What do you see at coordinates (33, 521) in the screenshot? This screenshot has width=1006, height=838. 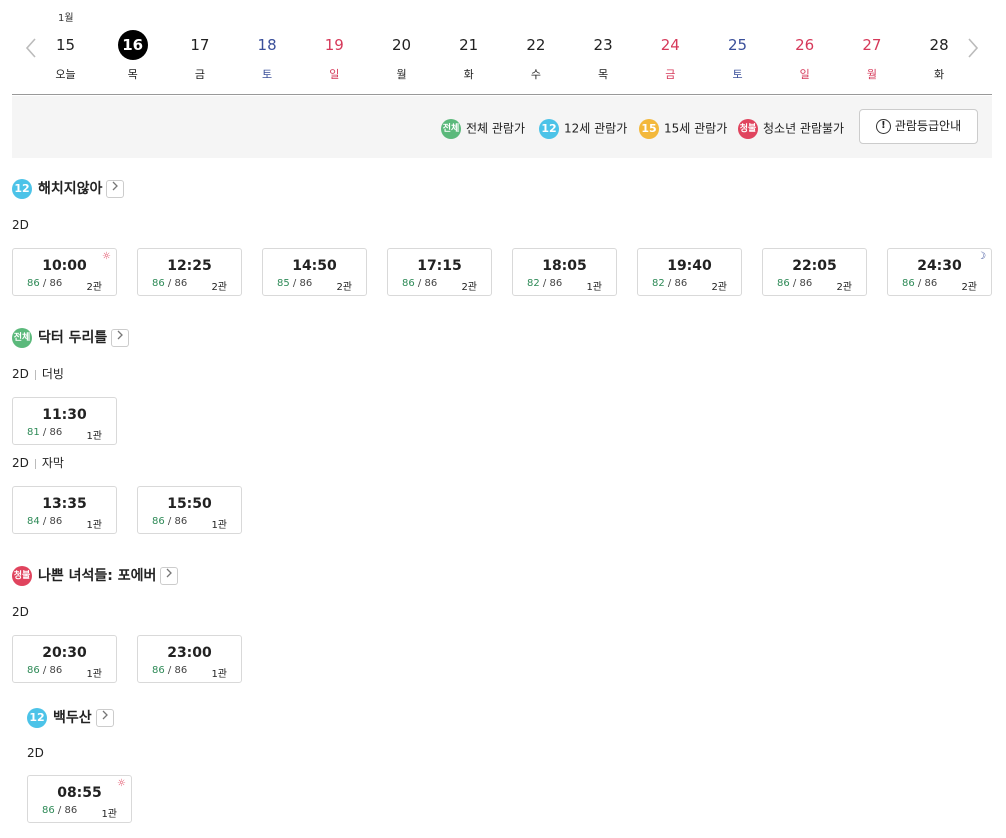 I see `seats-available: 84` at bounding box center [33, 521].